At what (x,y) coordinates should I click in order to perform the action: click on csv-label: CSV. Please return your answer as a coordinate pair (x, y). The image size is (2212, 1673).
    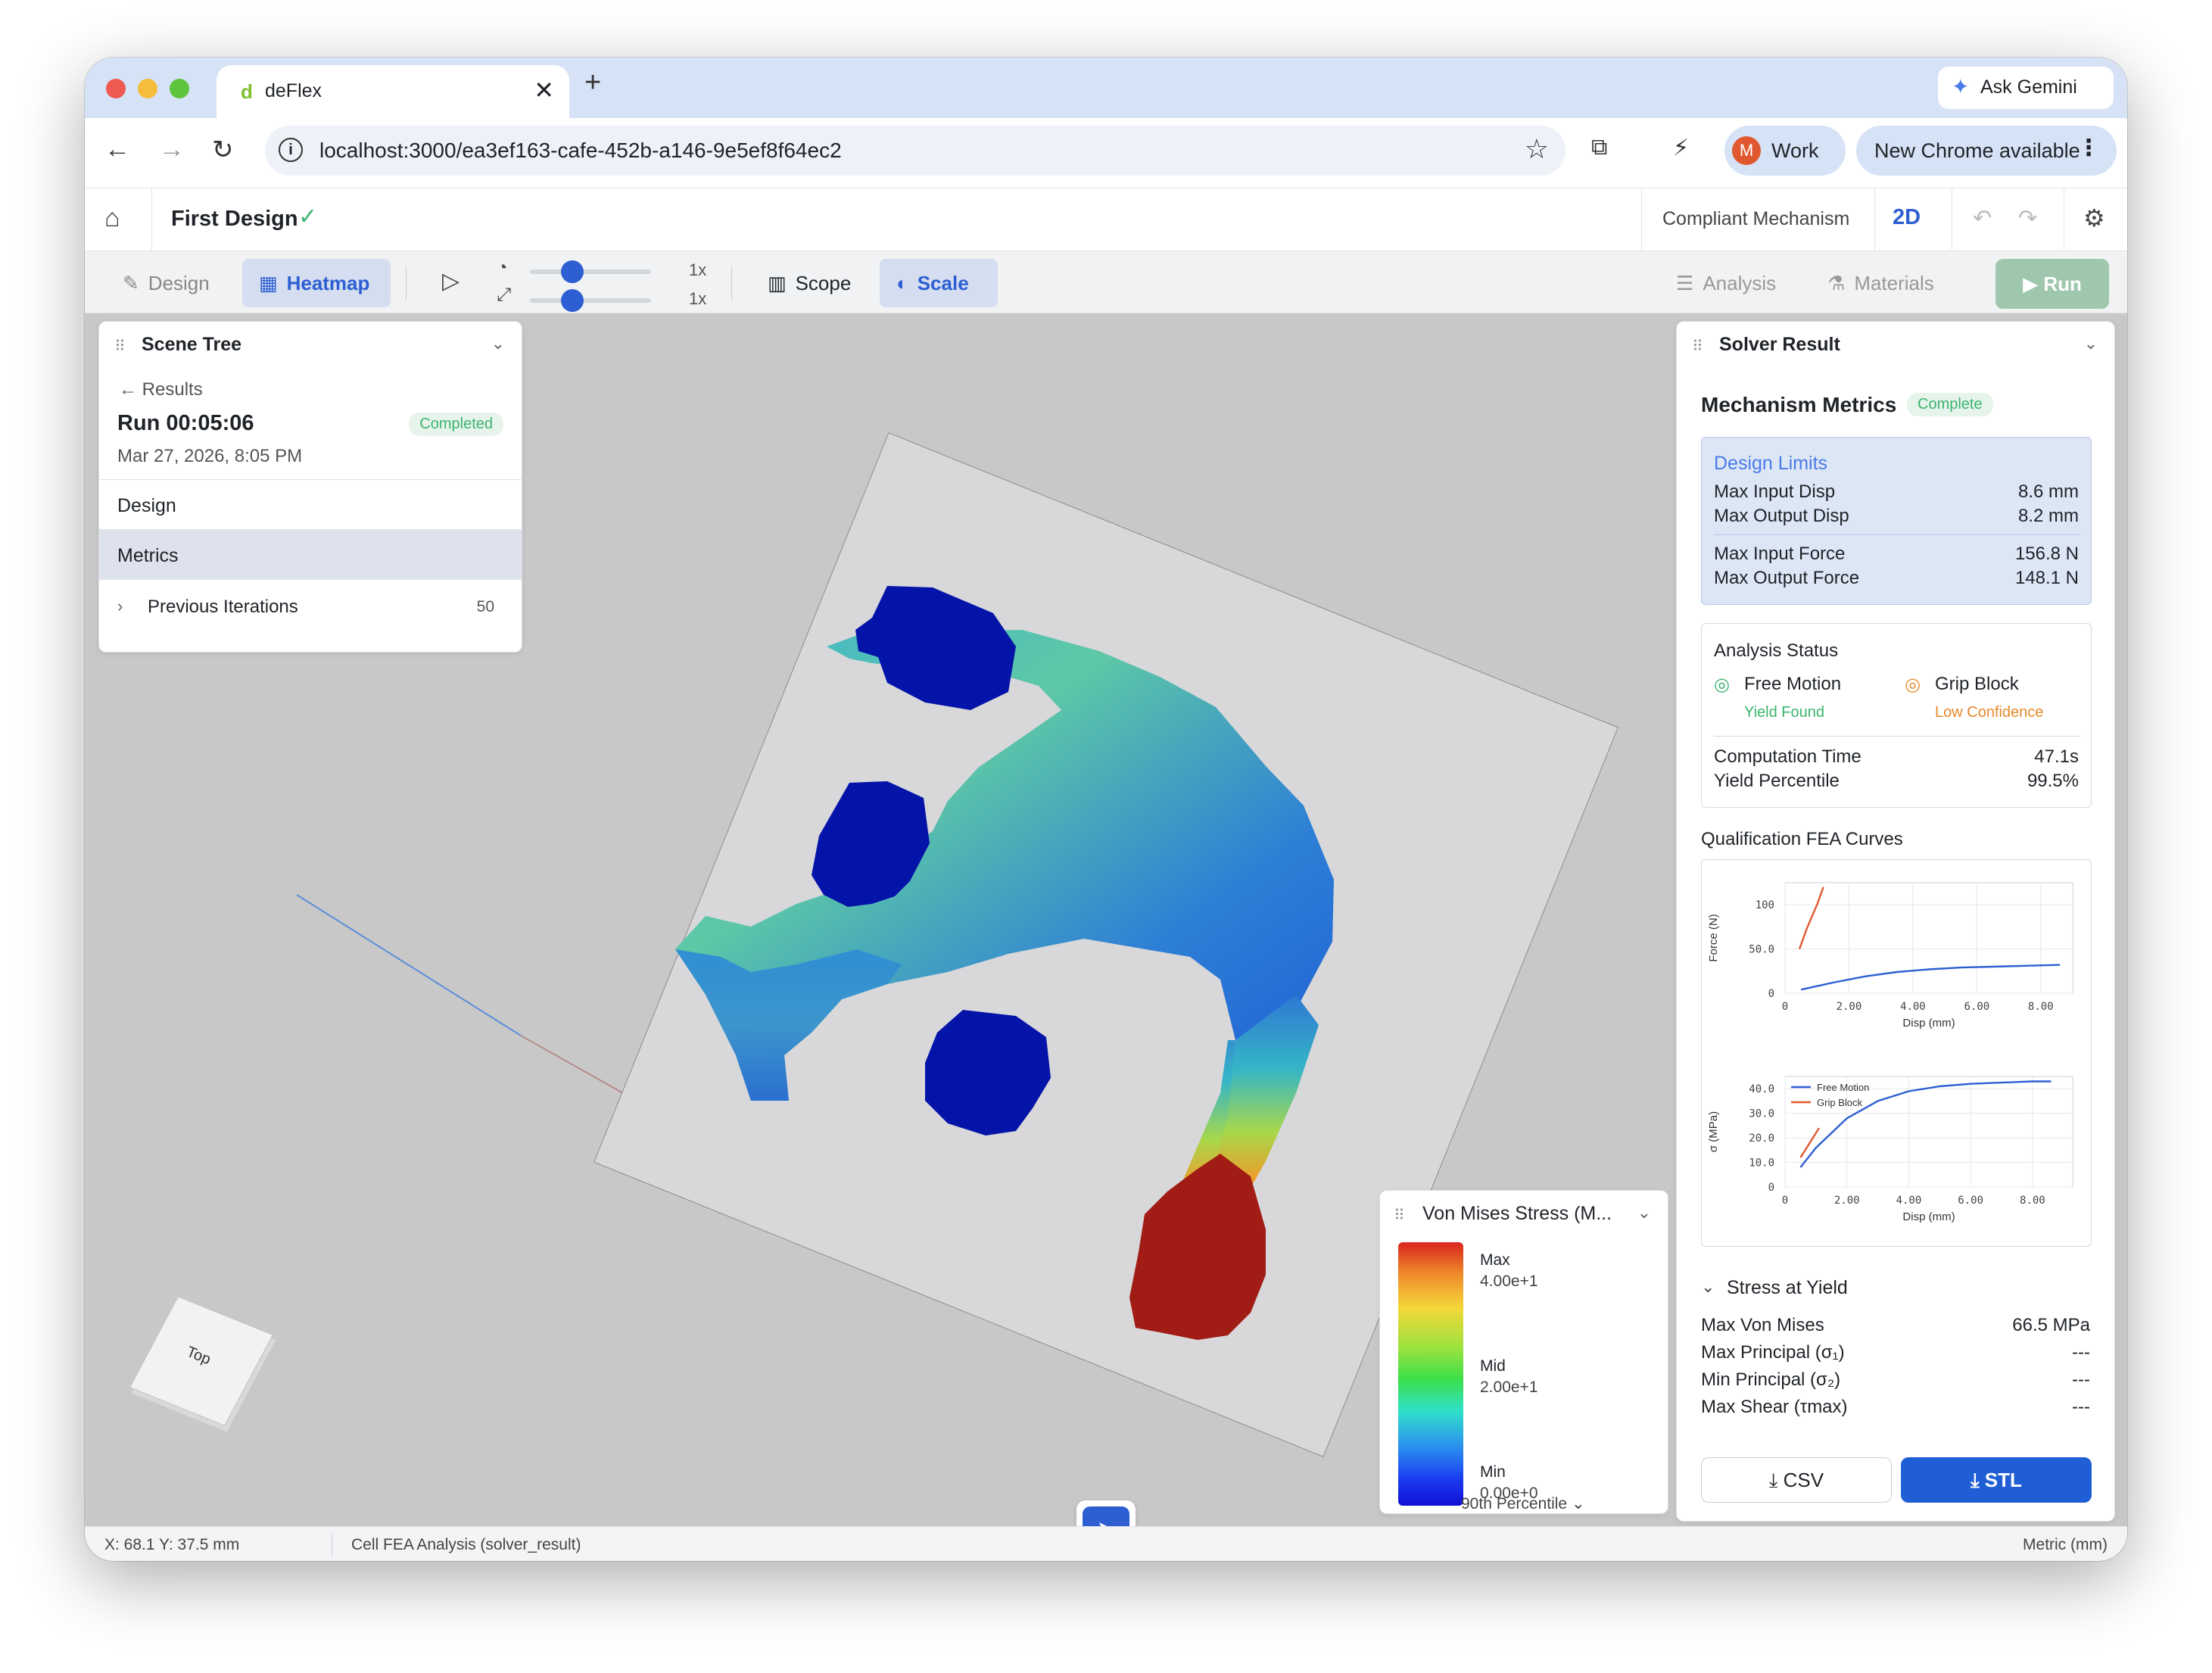
    Looking at the image, I should click on (1803, 1480).